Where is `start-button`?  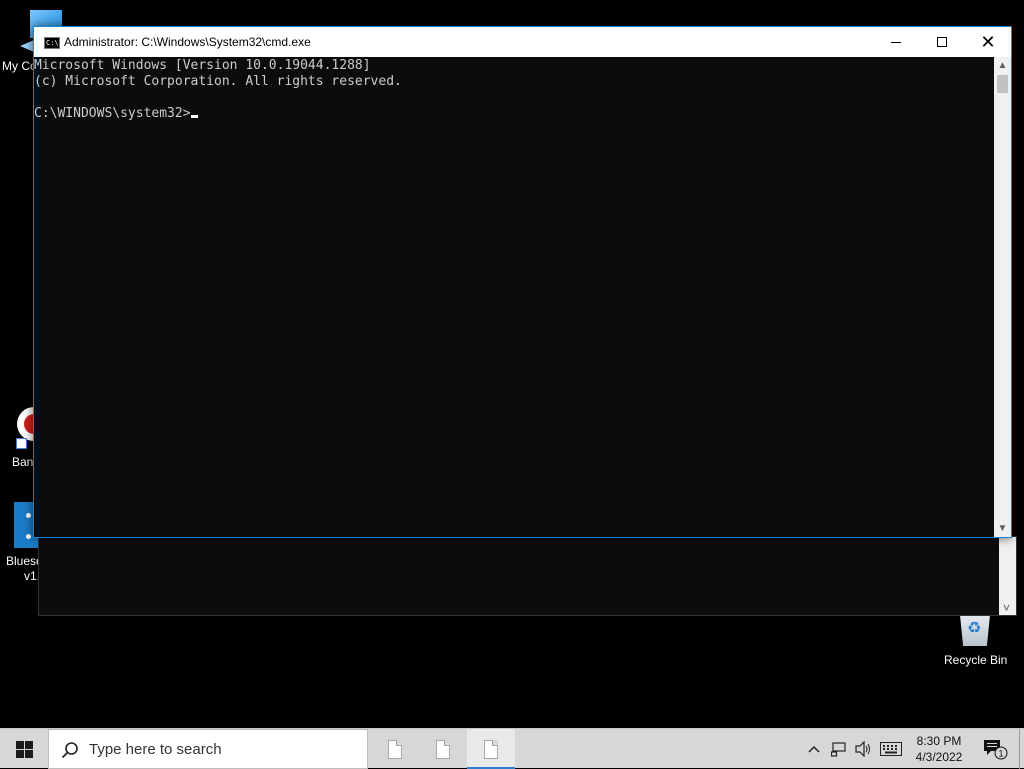
start-button is located at coordinates (24, 749).